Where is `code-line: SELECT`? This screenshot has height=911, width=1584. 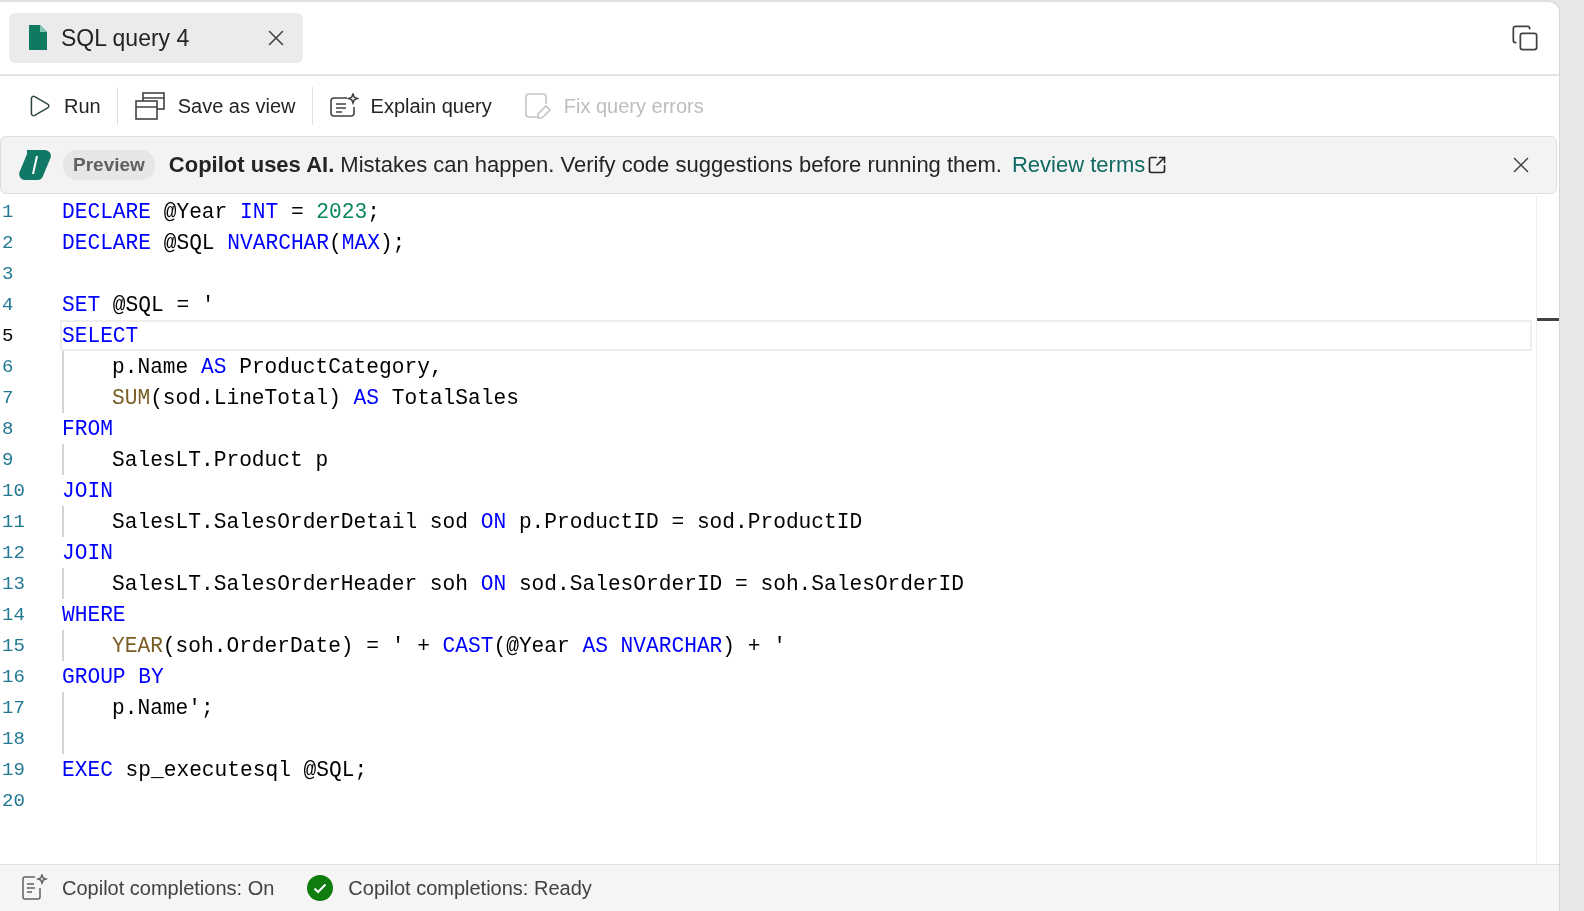
code-line: SELECT is located at coordinates (100, 335).